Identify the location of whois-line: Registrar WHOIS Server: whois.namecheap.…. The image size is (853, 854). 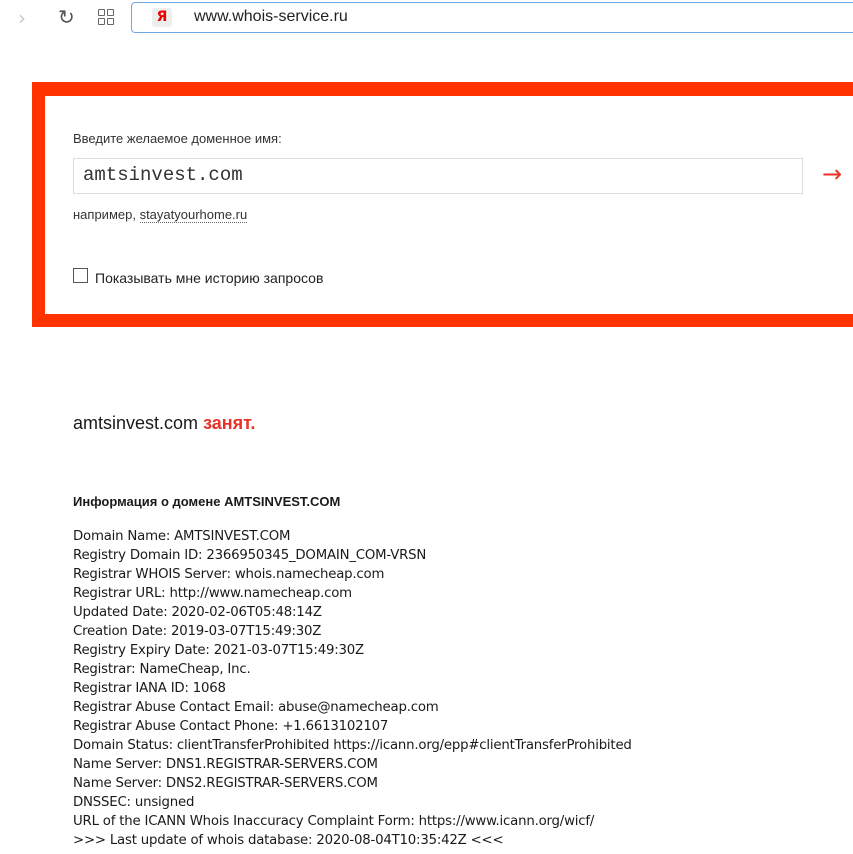
(229, 574).